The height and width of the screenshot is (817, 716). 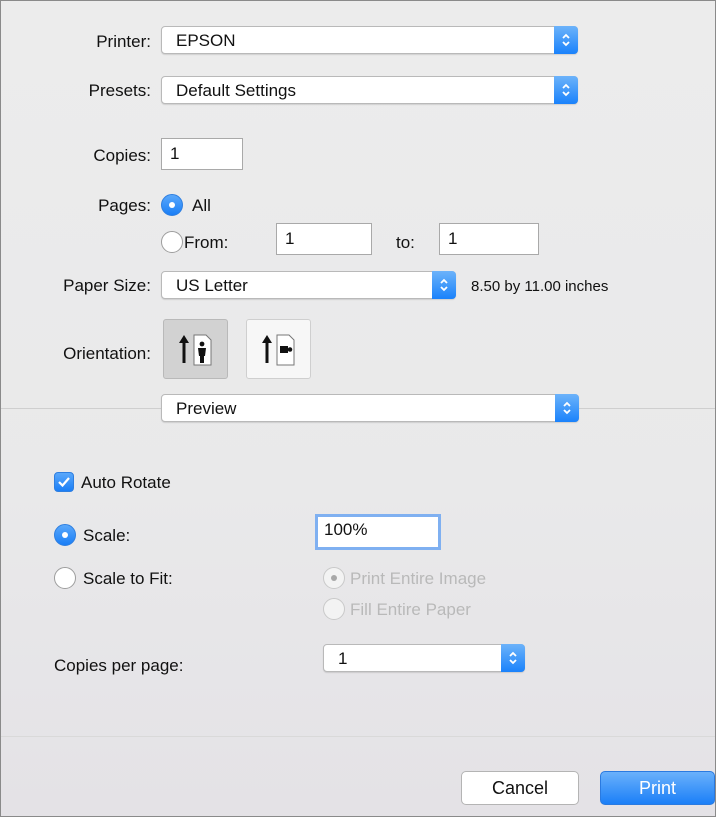 I want to click on fill-entire-paper-label: Fill Entire Paper, so click(x=410, y=609).